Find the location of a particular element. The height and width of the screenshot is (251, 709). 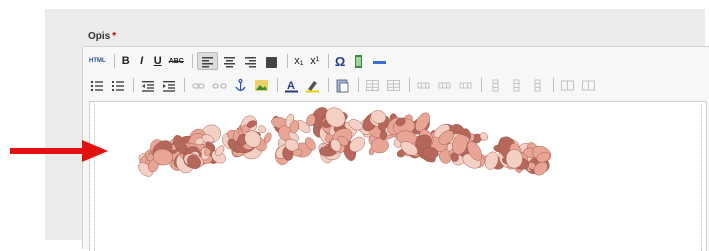

media-button is located at coordinates (358, 61).